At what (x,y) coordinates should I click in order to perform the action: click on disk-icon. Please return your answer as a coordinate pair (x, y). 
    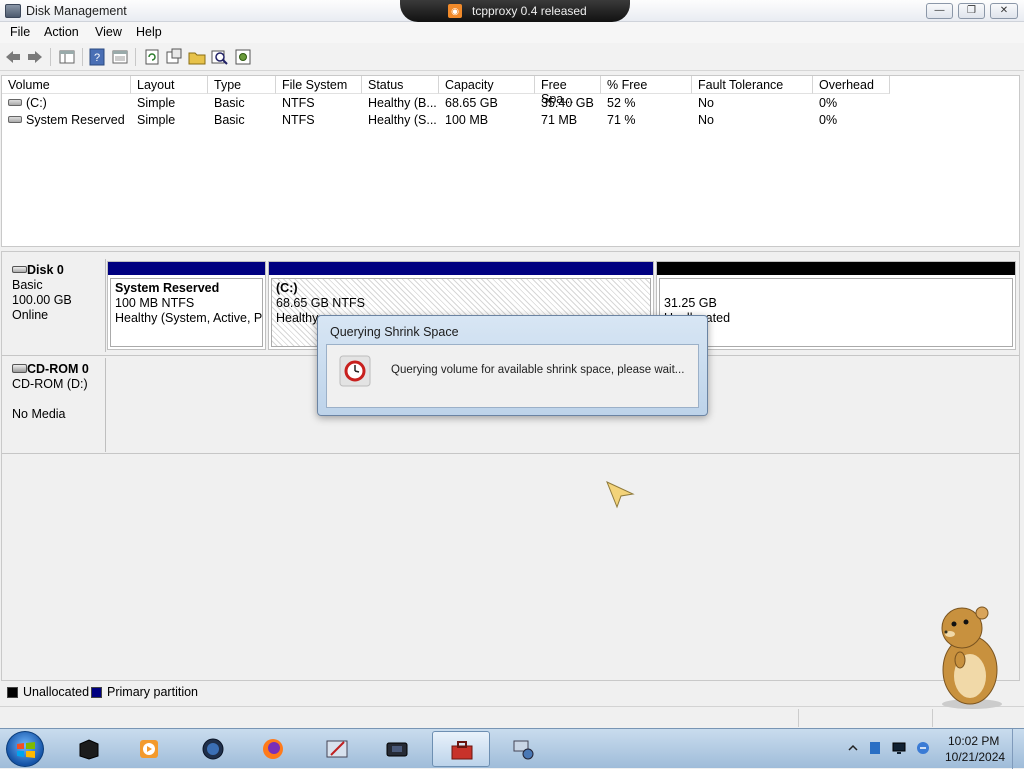
    Looking at the image, I should click on (19, 269).